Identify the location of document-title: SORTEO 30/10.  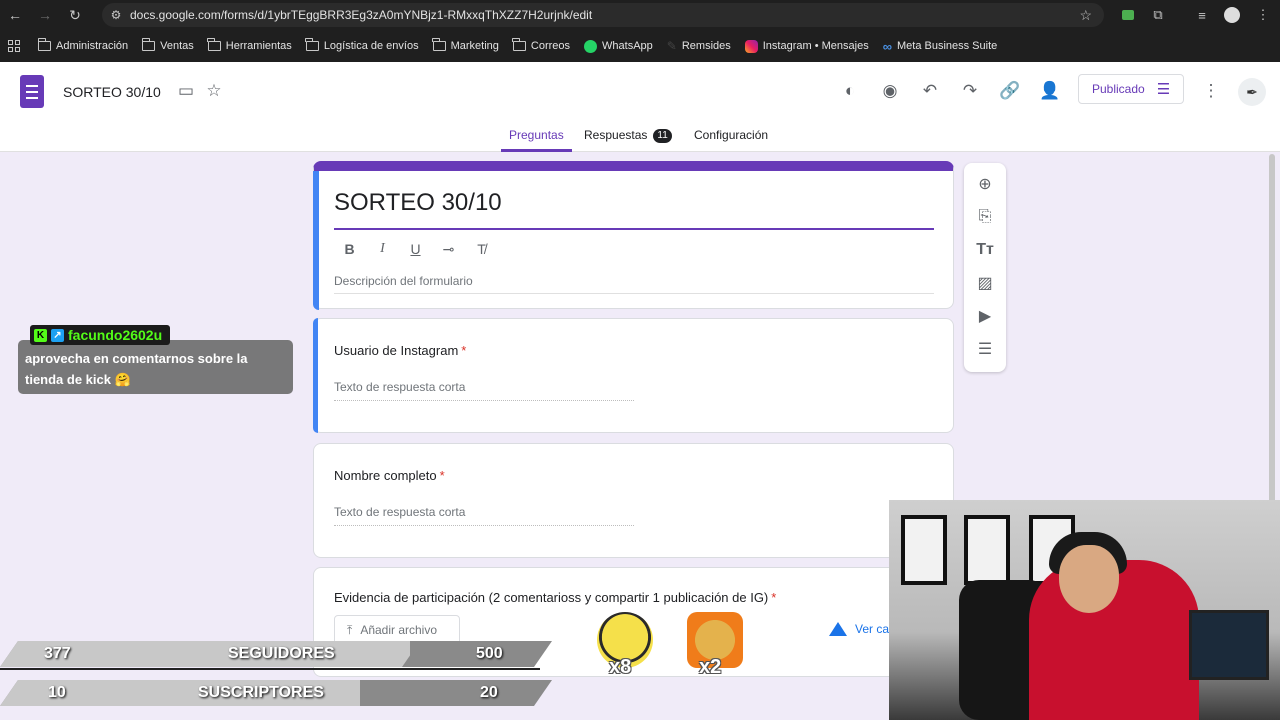
(112, 92).